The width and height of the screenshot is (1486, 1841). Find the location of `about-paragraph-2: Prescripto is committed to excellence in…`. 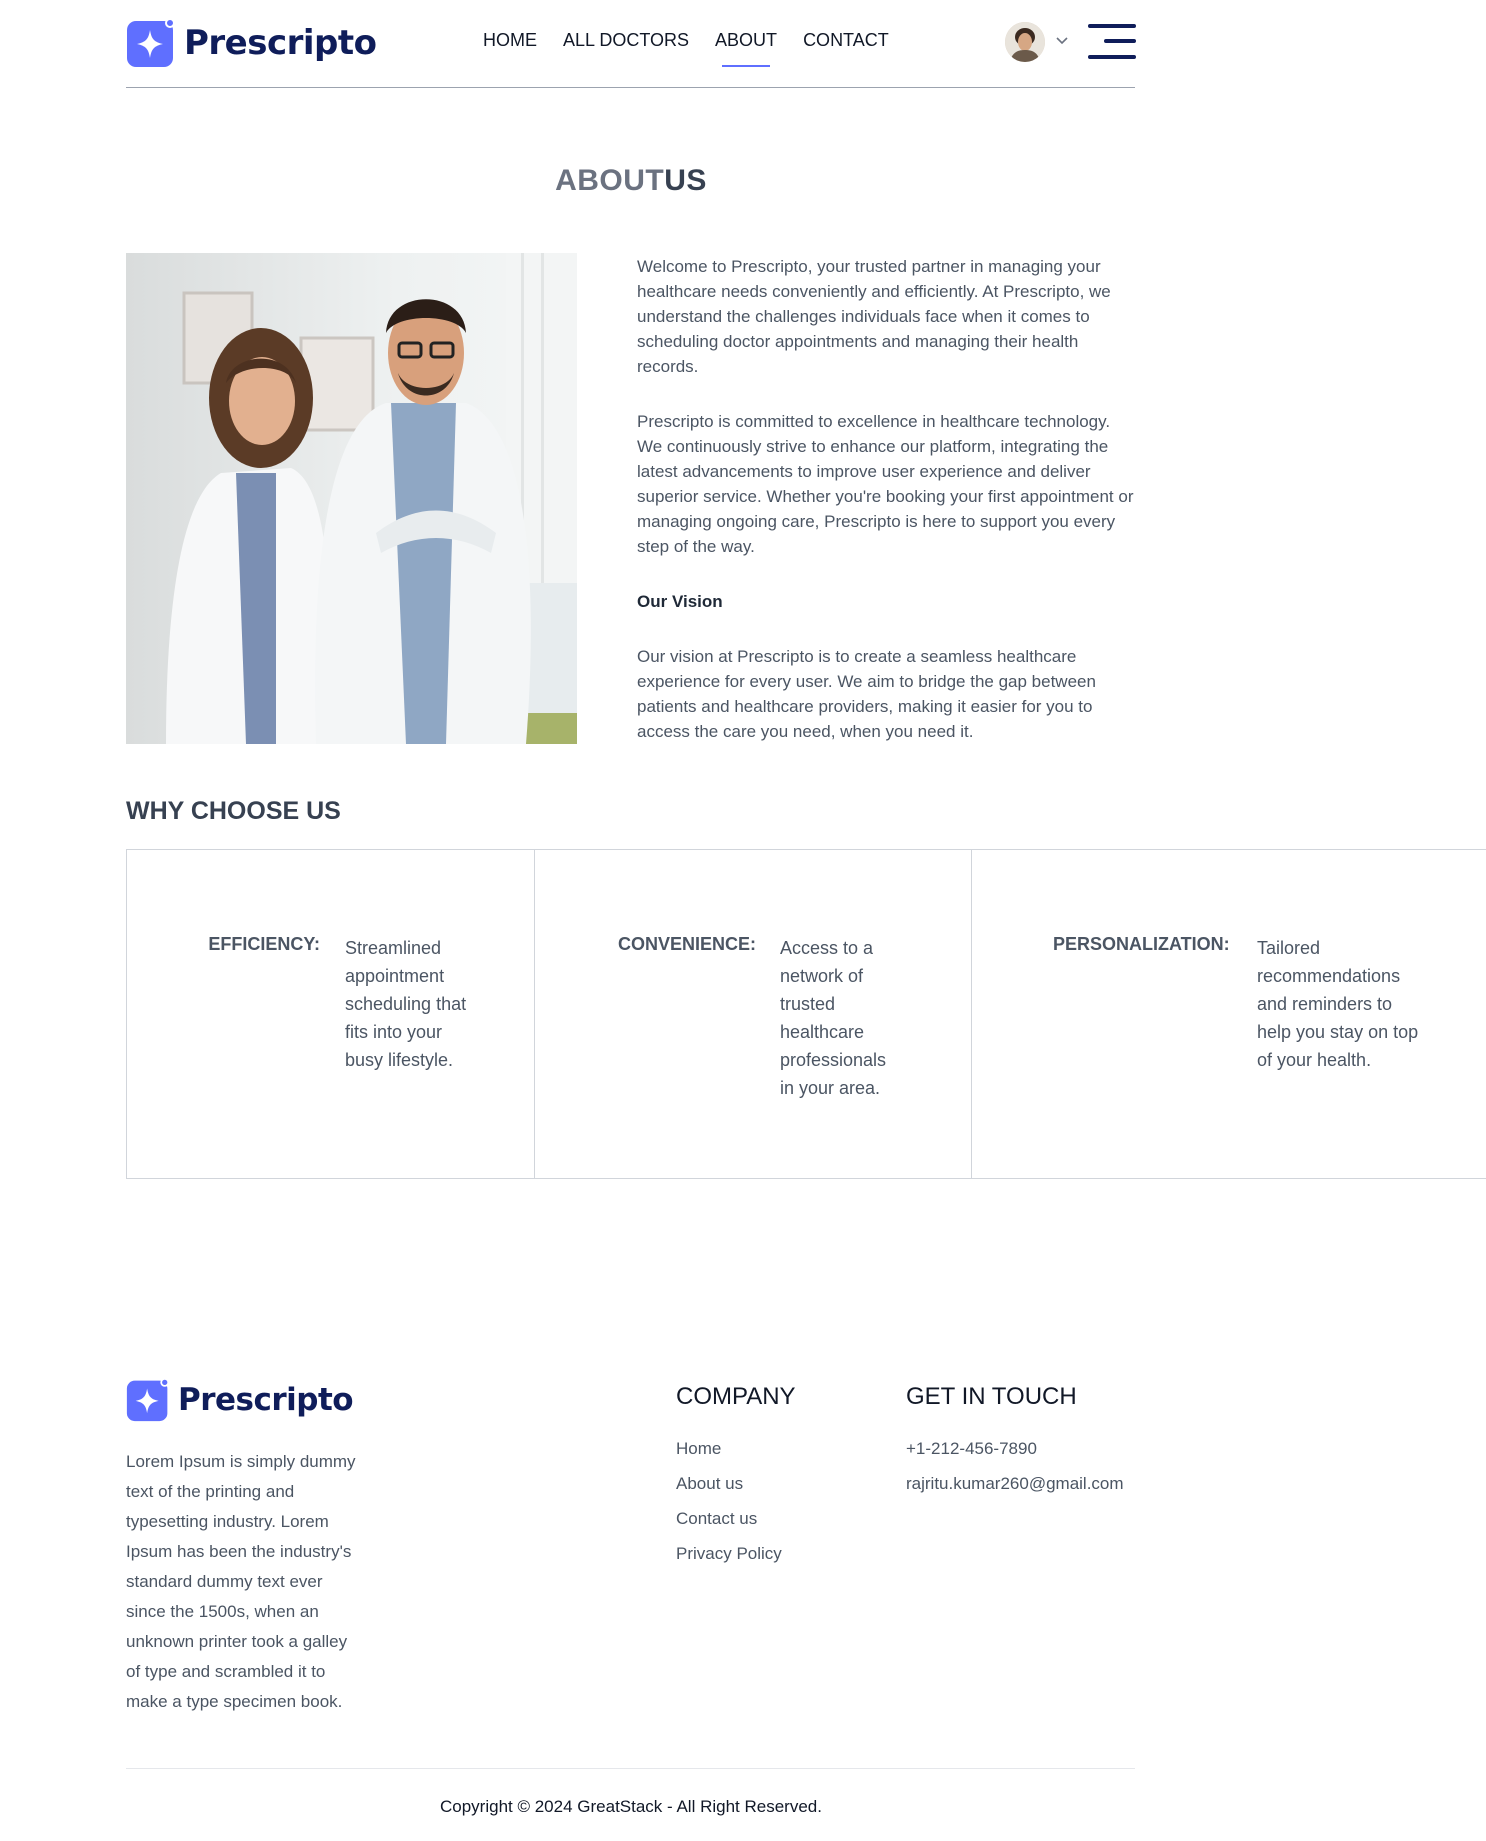

about-paragraph-2: Prescripto is committed to excellence in… is located at coordinates (885, 484).